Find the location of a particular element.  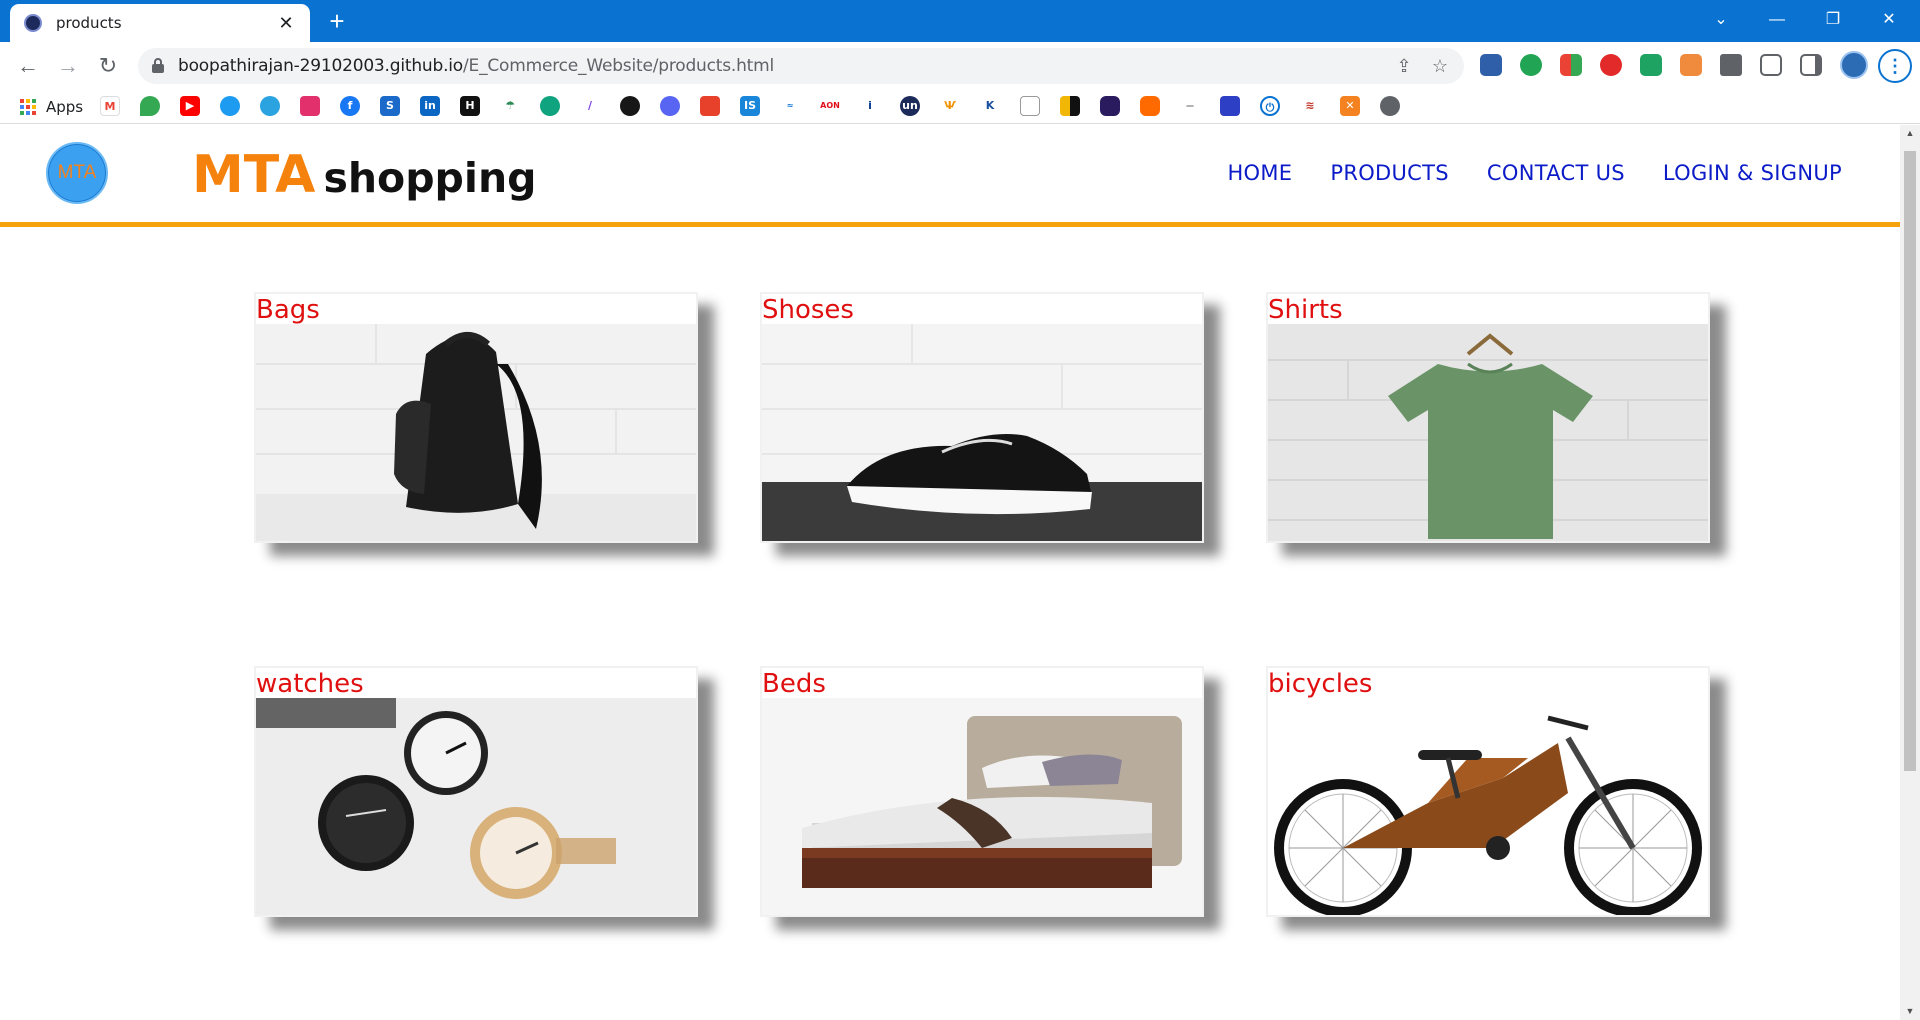

k-bookmark-icon: K is located at coordinates (990, 106).